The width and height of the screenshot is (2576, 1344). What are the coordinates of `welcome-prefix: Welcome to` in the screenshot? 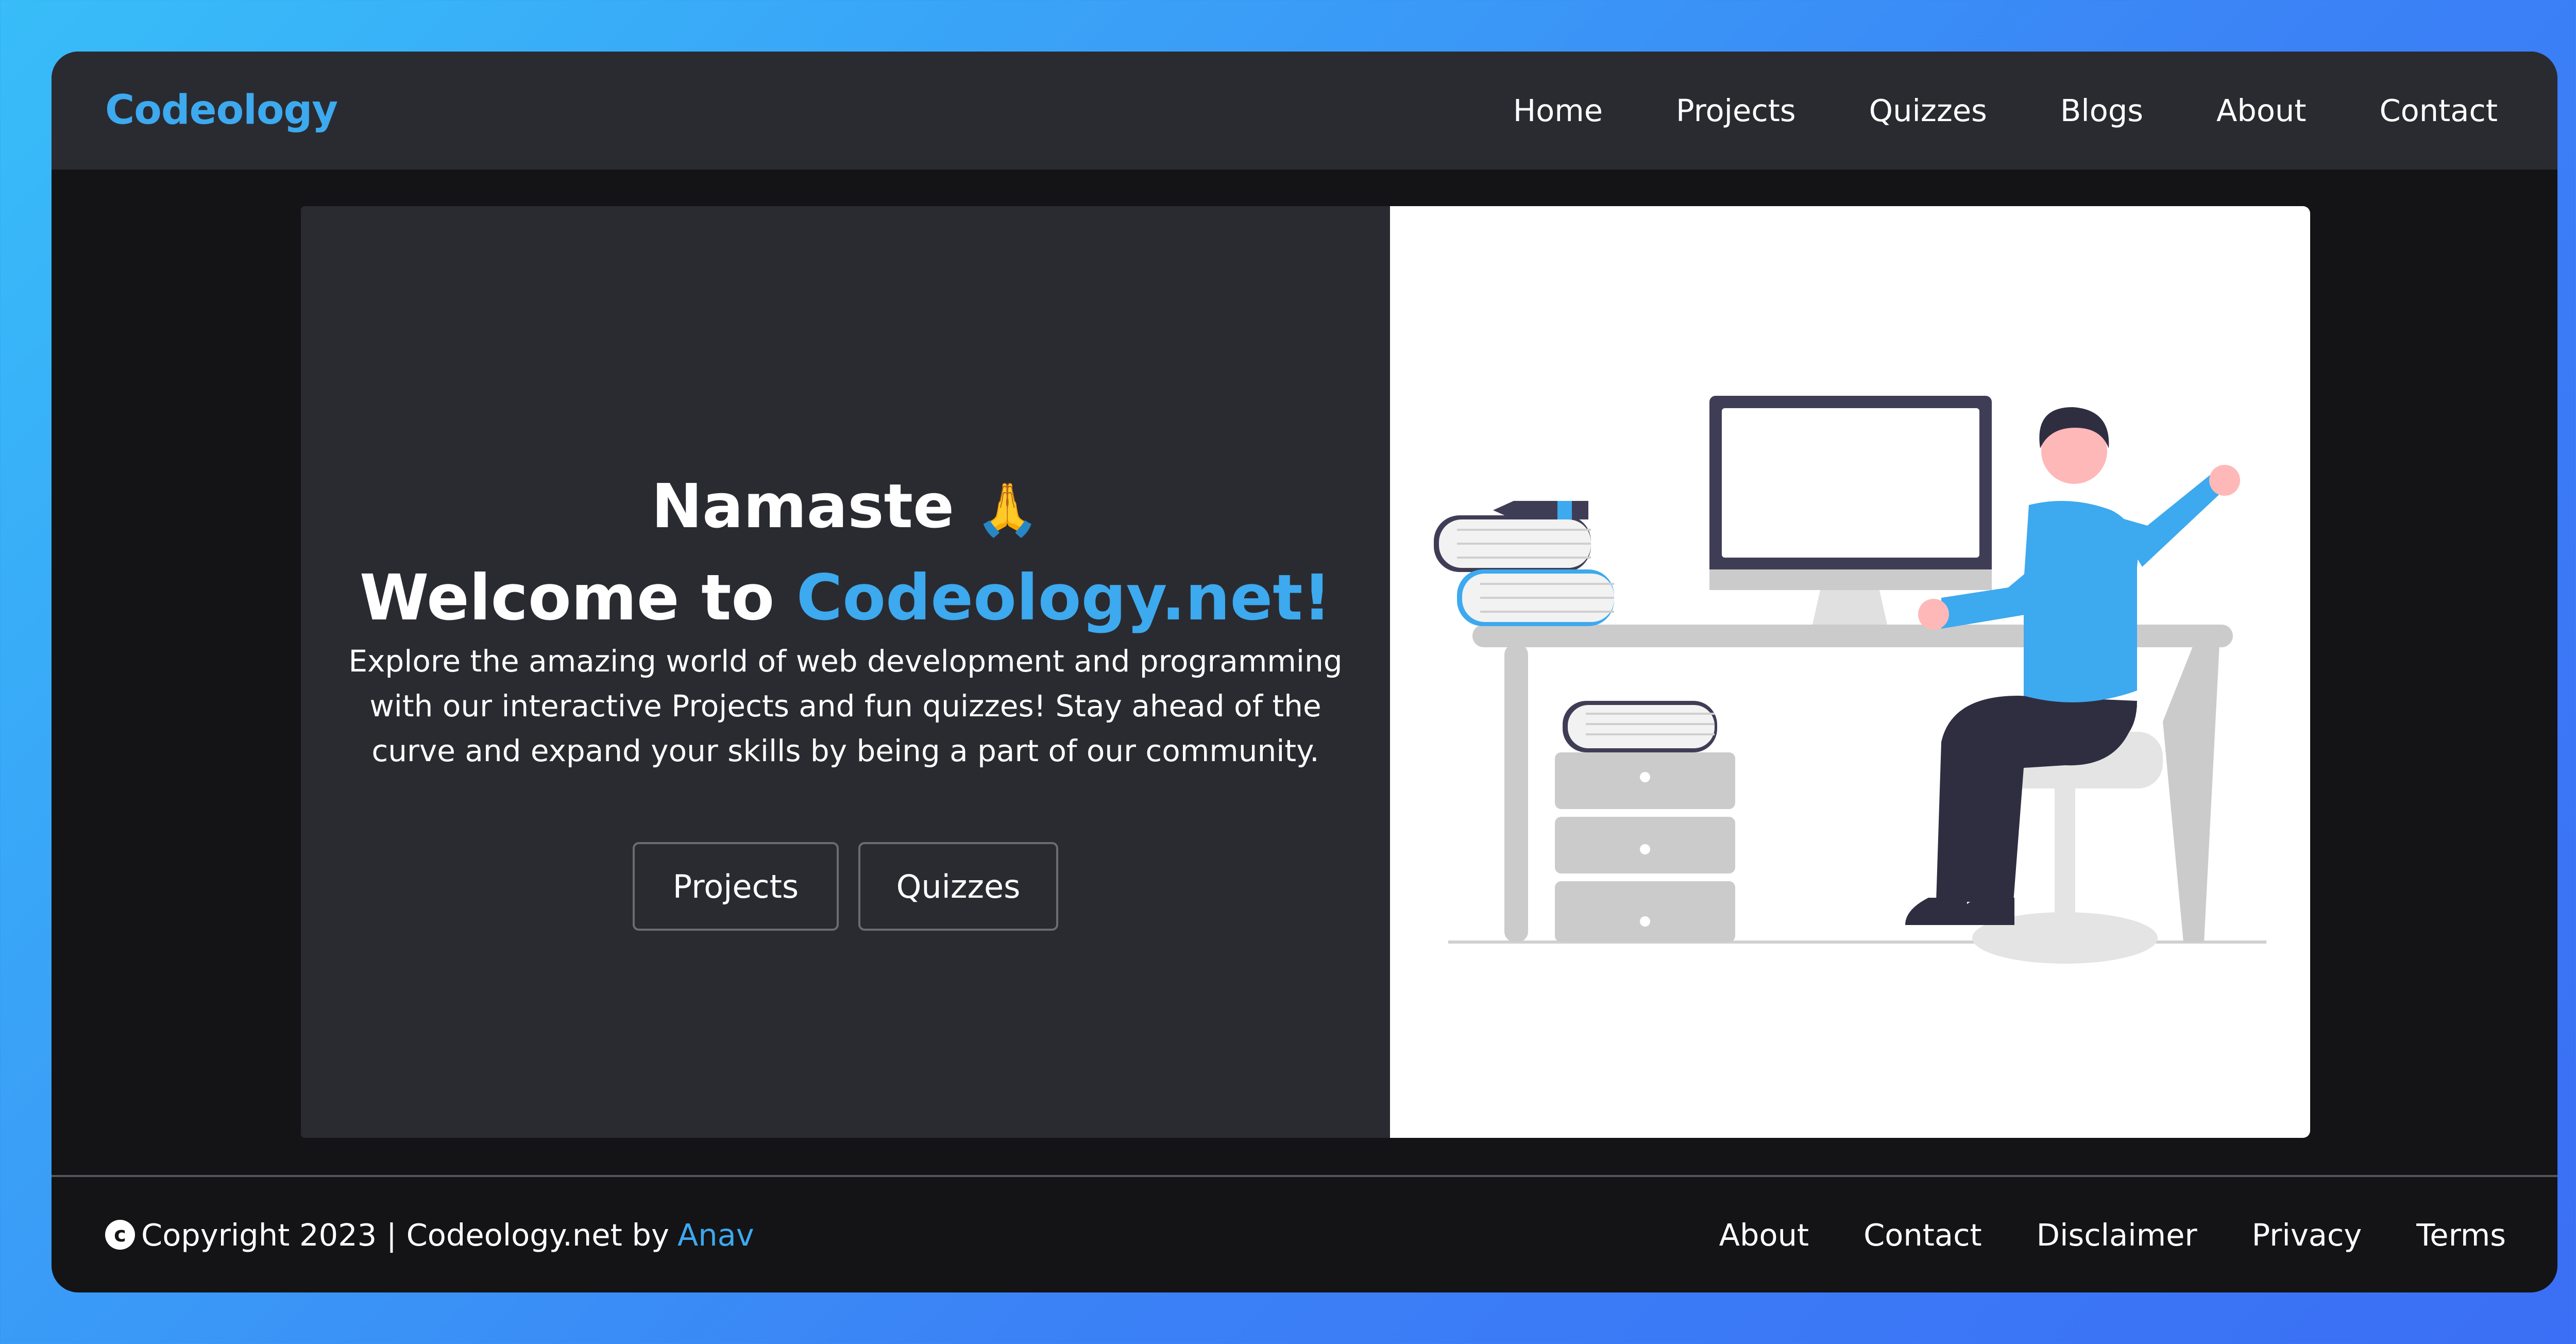 It's located at (567, 597).